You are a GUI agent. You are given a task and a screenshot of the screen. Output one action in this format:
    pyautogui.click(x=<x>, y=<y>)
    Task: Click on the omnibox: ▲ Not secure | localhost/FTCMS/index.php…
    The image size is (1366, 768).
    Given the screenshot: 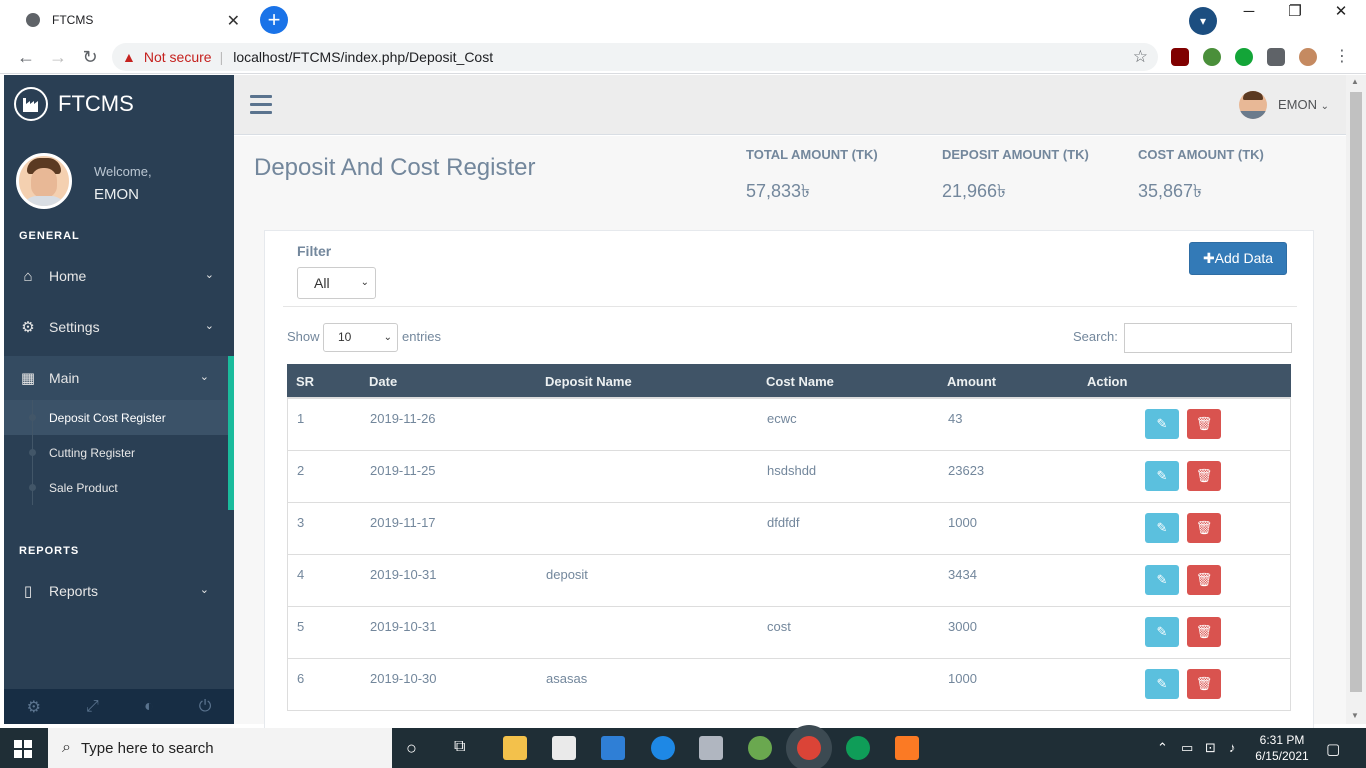 What is the action you would take?
    pyautogui.click(x=635, y=57)
    